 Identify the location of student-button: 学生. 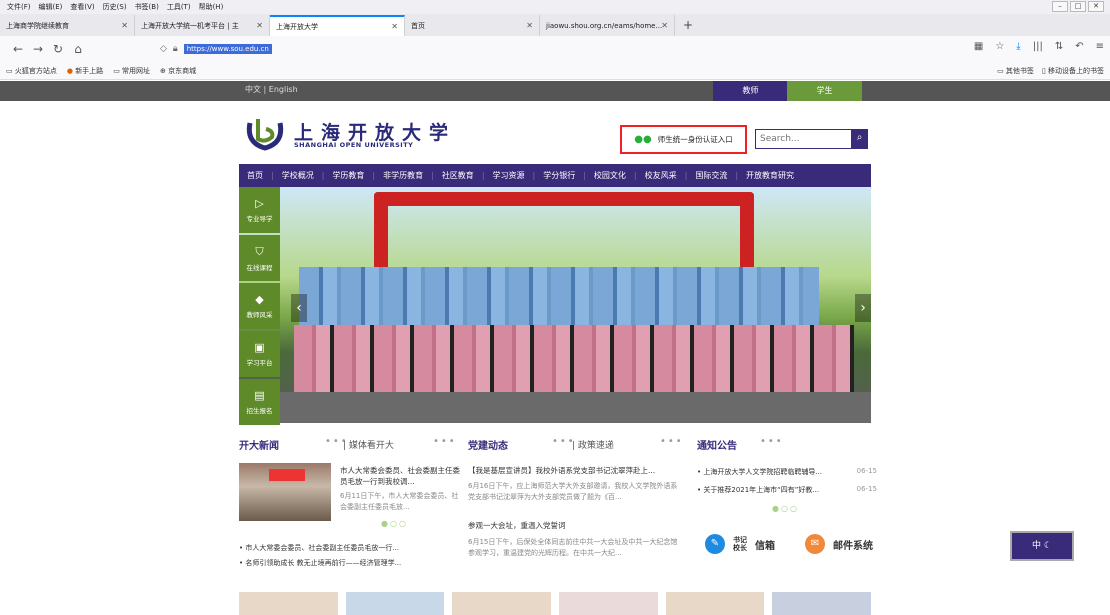
(824, 91).